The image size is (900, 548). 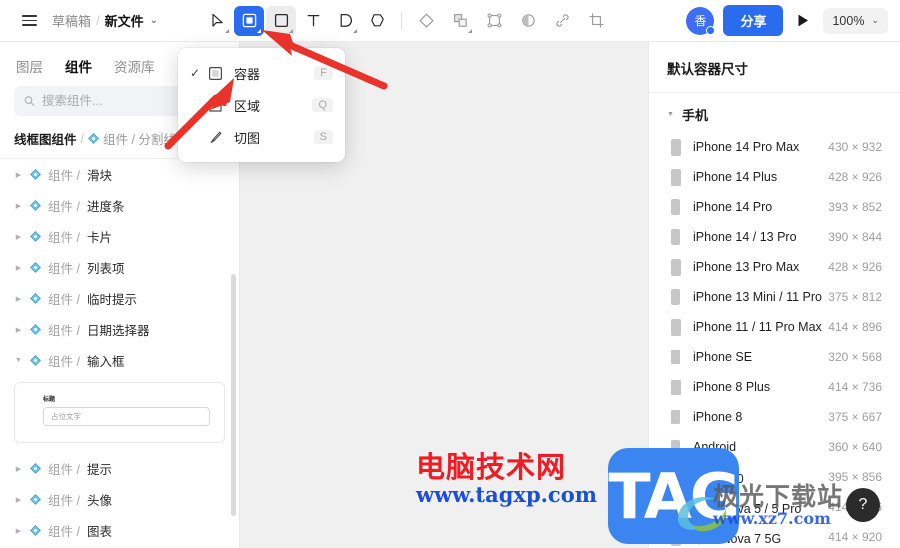 I want to click on zoom-level-label: 100%, so click(x=848, y=20).